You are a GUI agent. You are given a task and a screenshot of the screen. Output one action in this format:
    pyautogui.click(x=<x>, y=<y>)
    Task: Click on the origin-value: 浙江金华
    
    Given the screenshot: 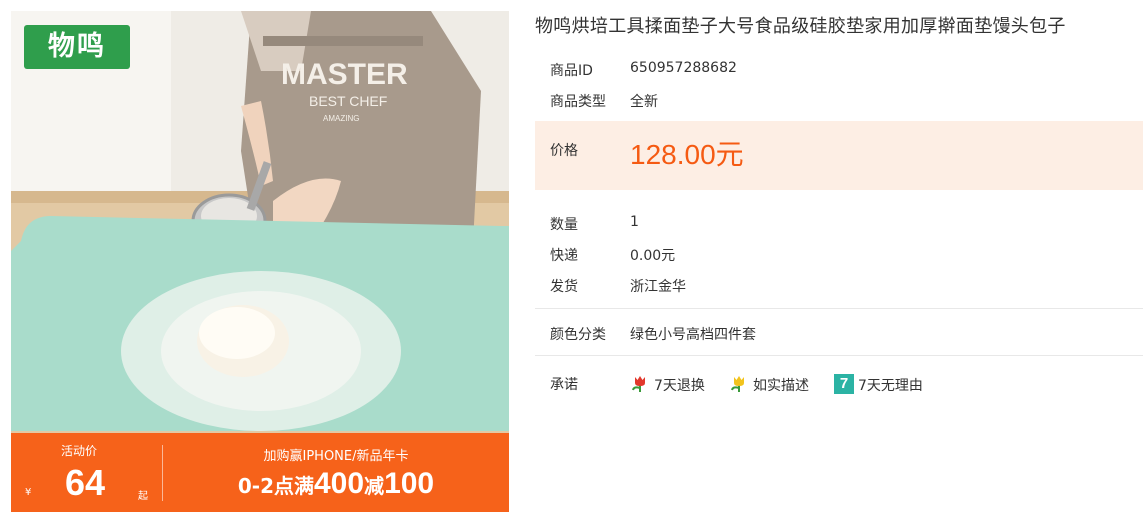 What is the action you would take?
    pyautogui.click(x=658, y=287)
    